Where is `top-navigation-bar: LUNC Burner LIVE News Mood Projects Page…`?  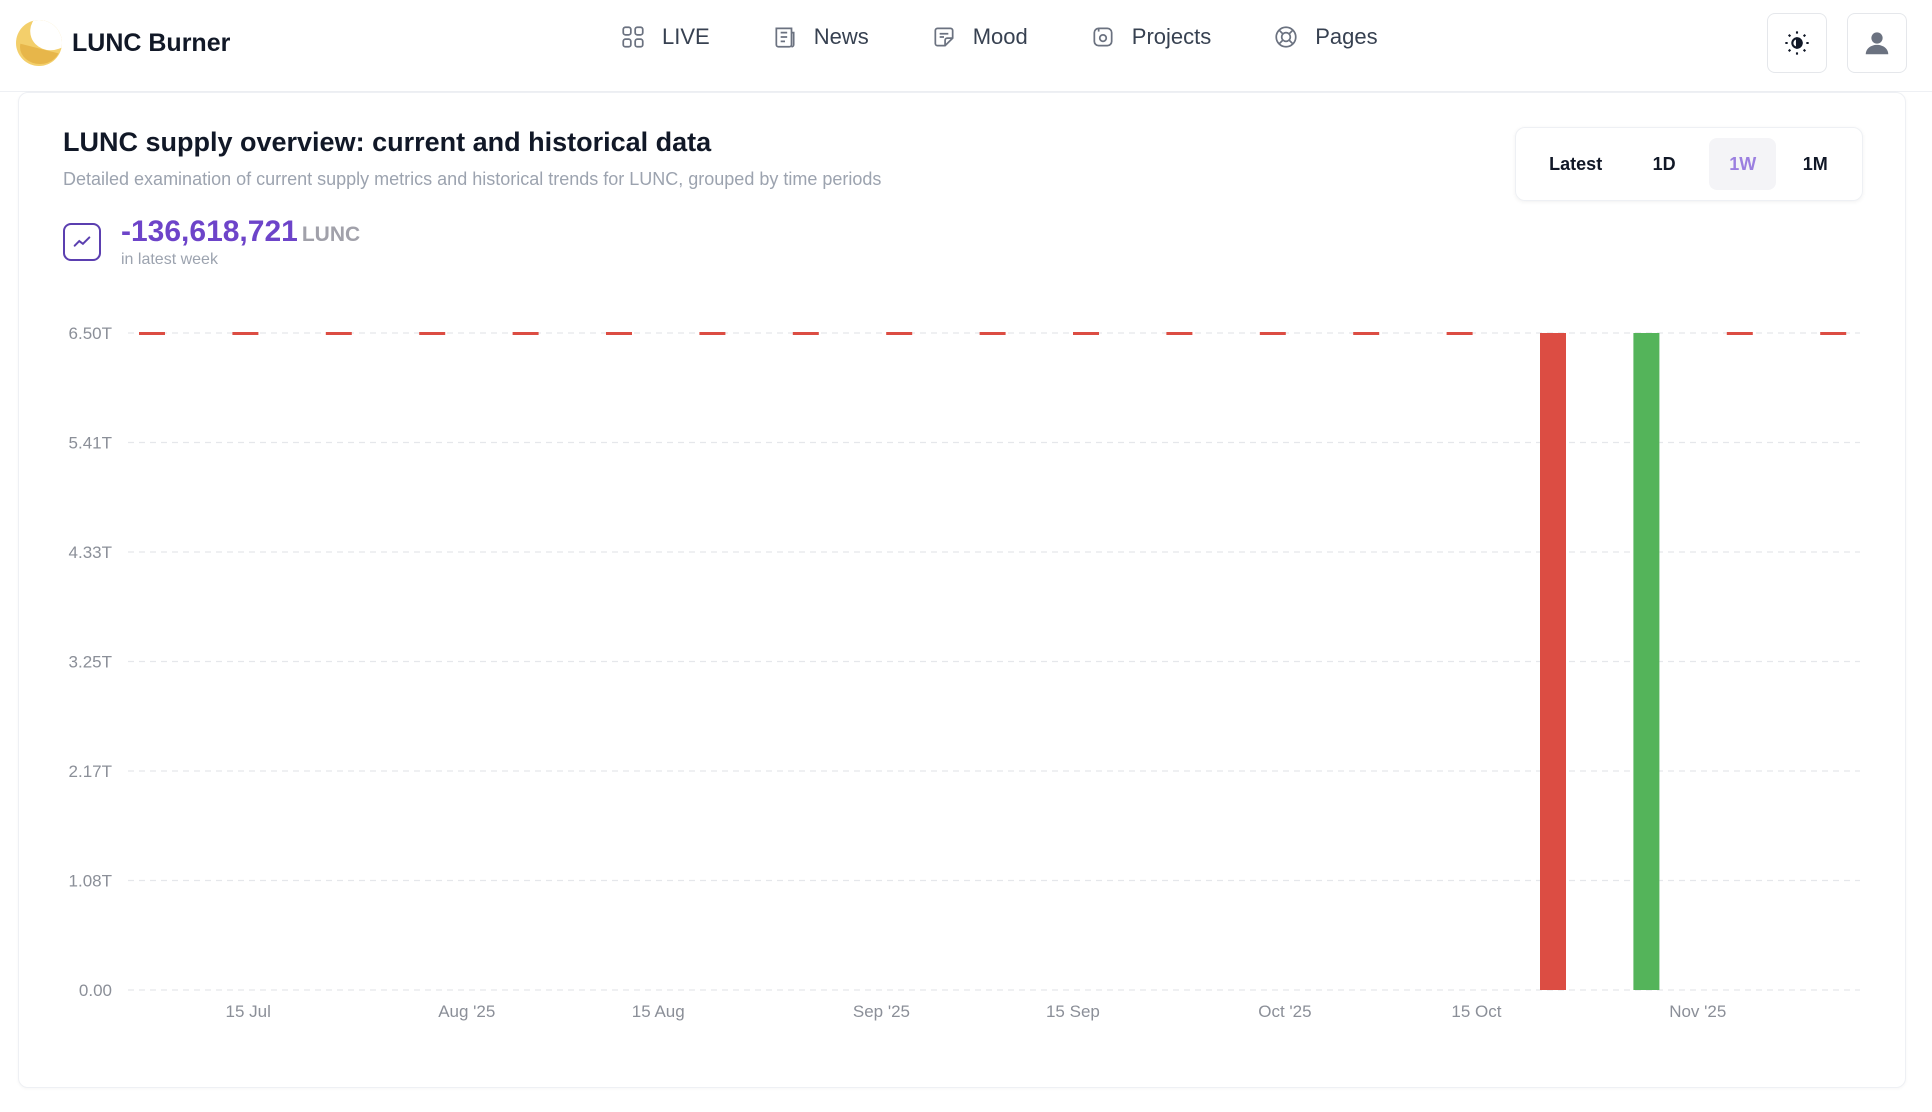
top-navigation-bar: LUNC Burner LIVE News Mood Projects Page… is located at coordinates (966, 46).